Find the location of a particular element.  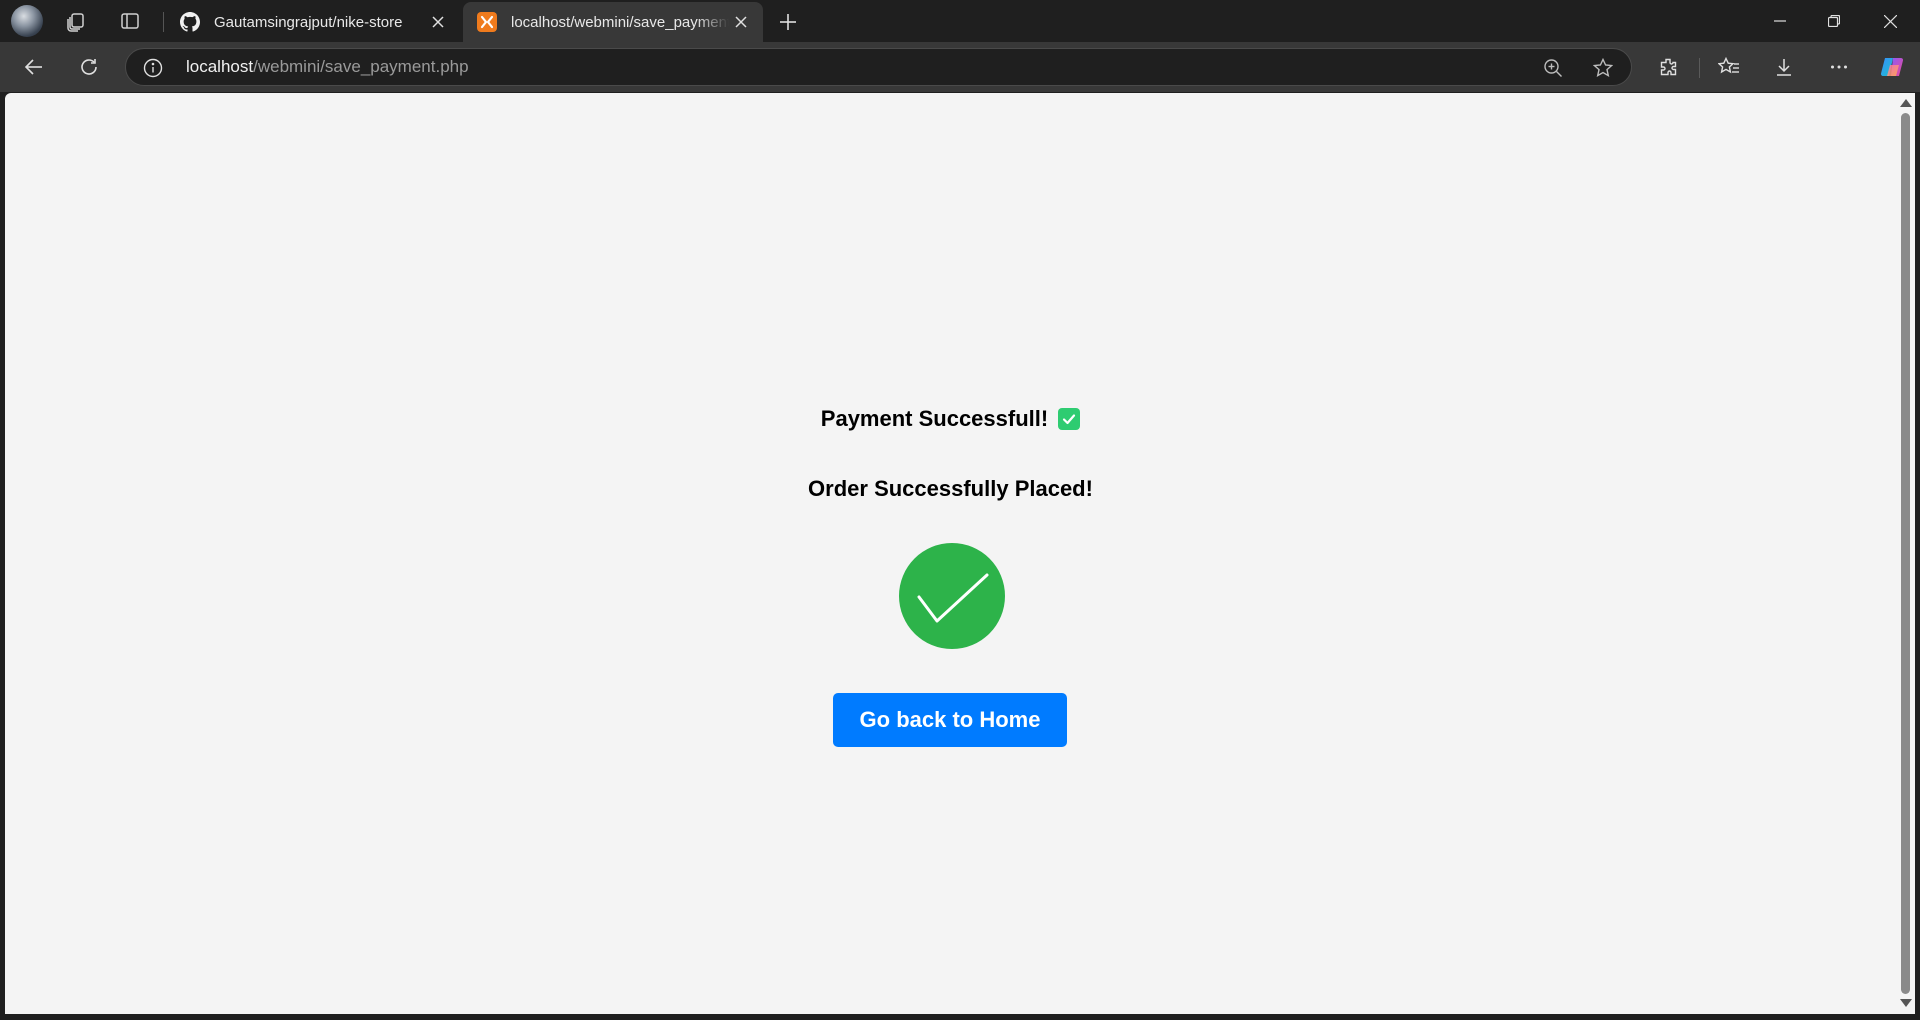

downloads-icon is located at coordinates (1784, 67).